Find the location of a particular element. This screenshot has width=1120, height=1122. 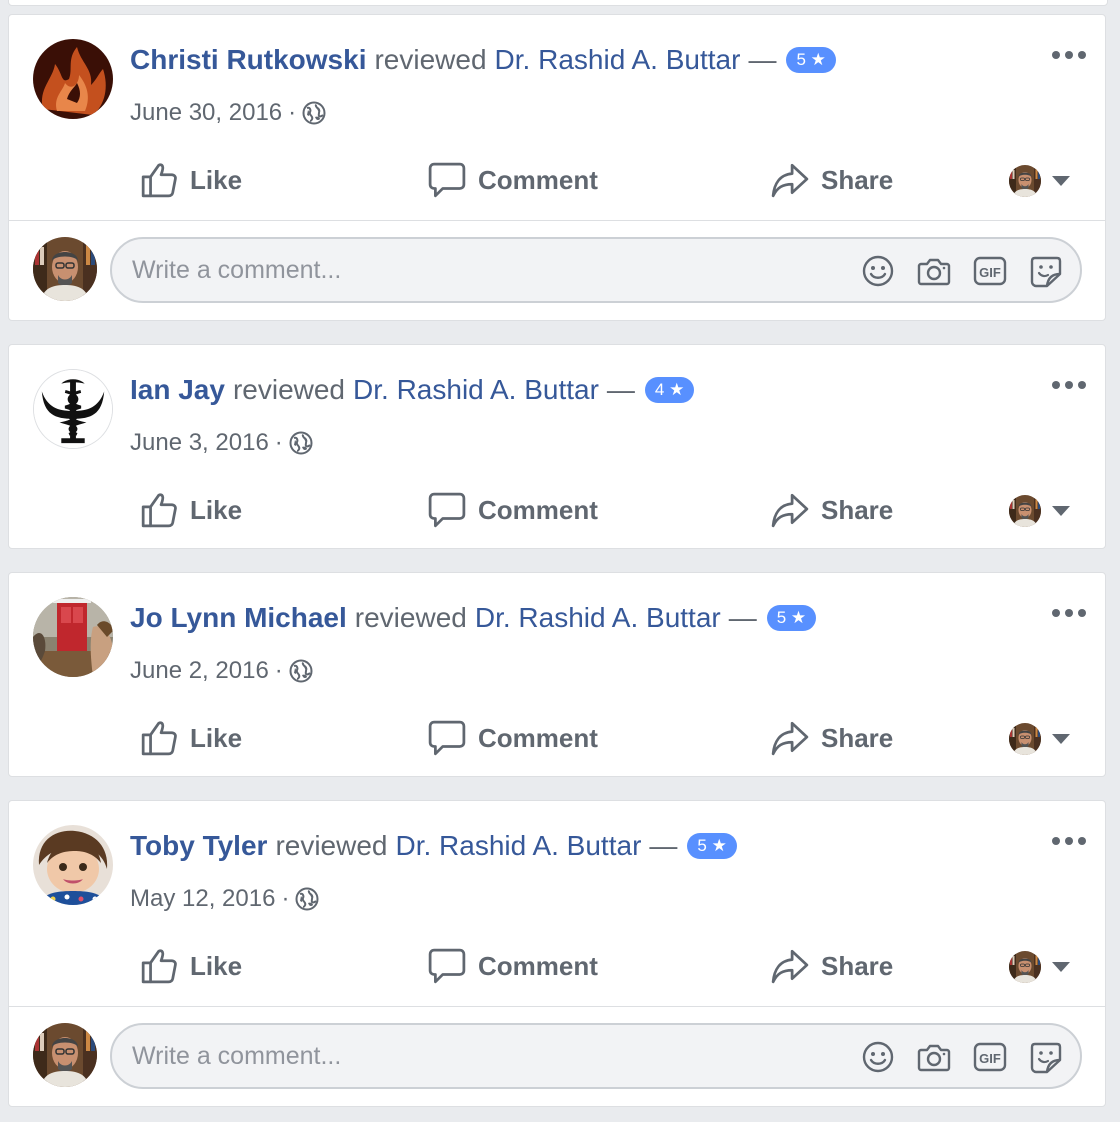

red-door-avatar-icon is located at coordinates (73, 637).